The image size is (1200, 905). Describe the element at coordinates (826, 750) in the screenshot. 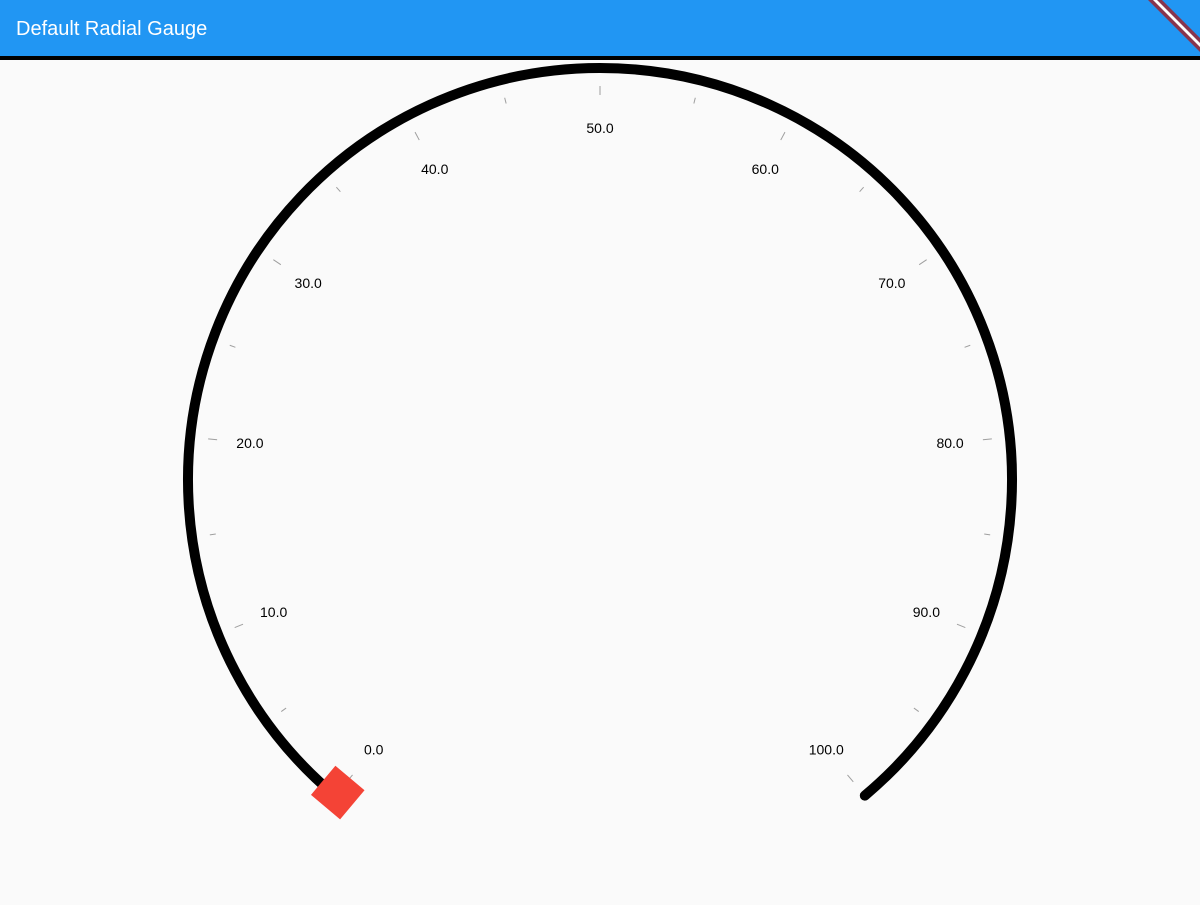

I see `gauge-tick-label: 100.0` at that location.